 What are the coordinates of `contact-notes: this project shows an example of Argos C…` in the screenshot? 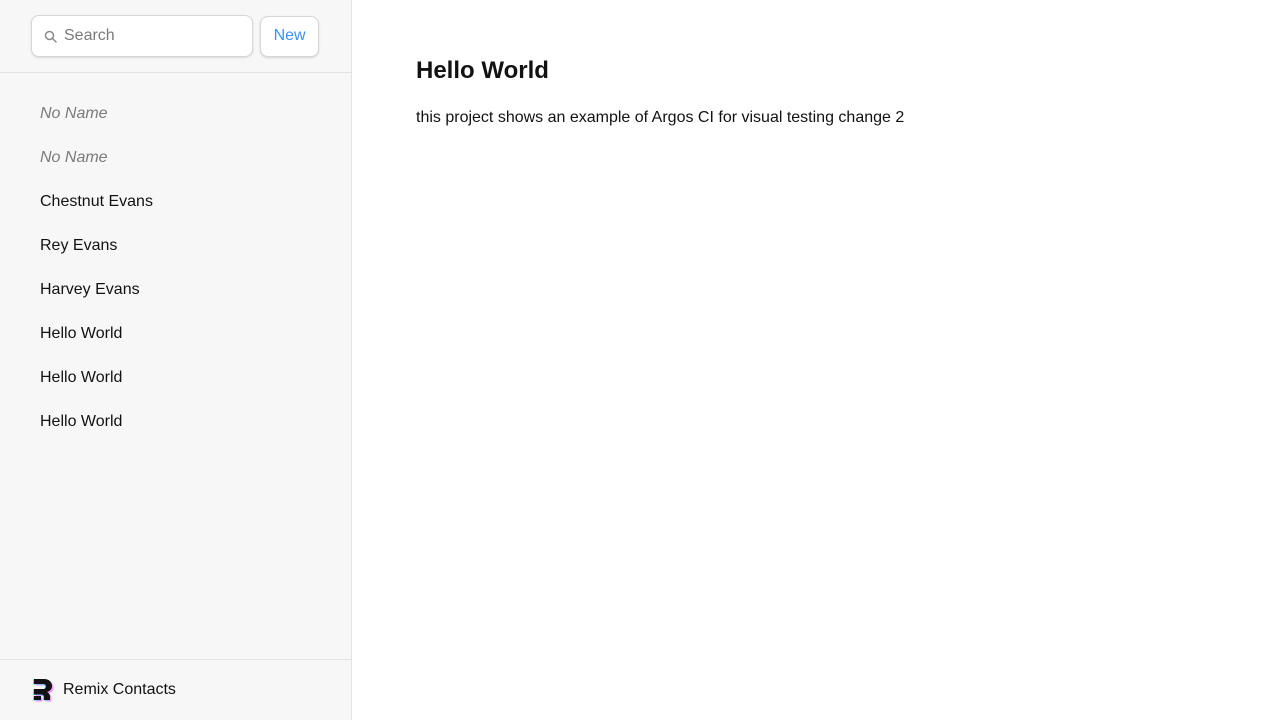 It's located at (660, 117).